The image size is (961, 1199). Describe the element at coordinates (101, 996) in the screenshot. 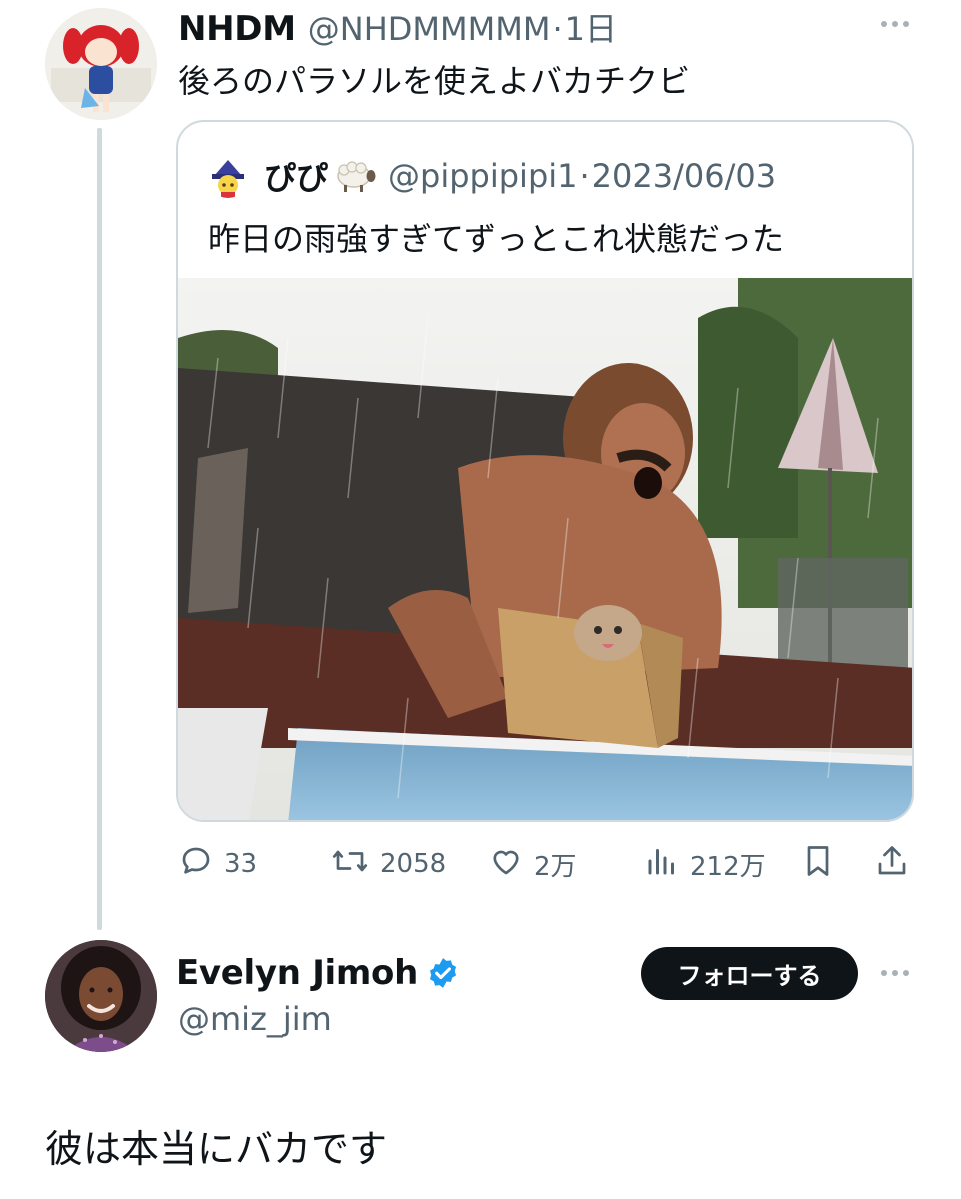

I see `evelyn-avatar` at that location.